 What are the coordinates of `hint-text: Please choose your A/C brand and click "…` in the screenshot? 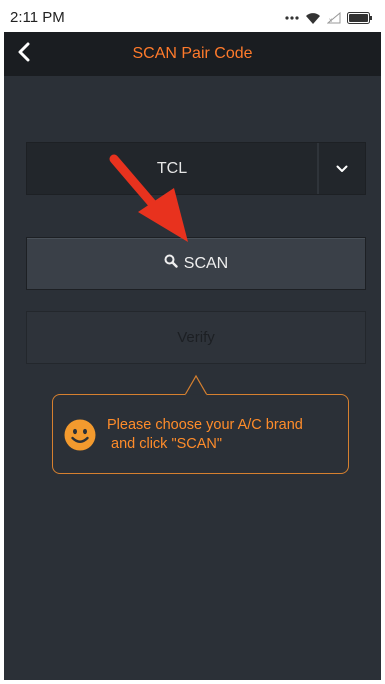 It's located at (224, 435).